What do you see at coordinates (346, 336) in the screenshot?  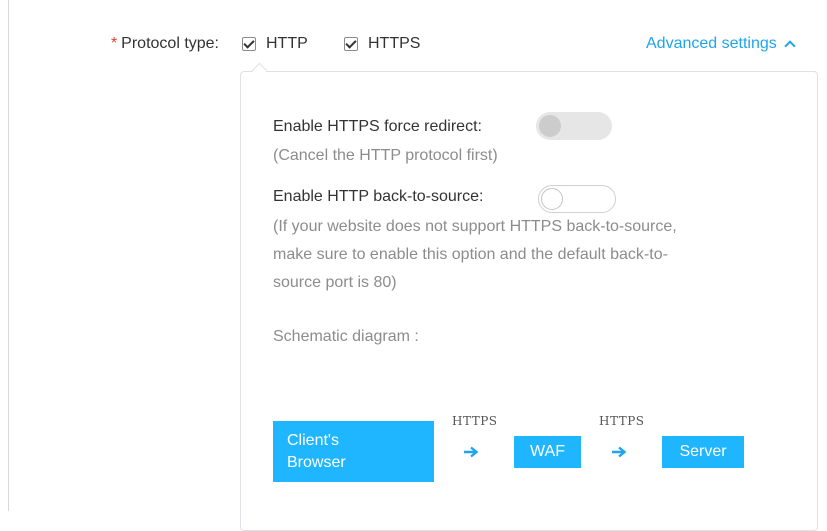 I see `schematic-diagram-title: Schematic diagram :` at bounding box center [346, 336].